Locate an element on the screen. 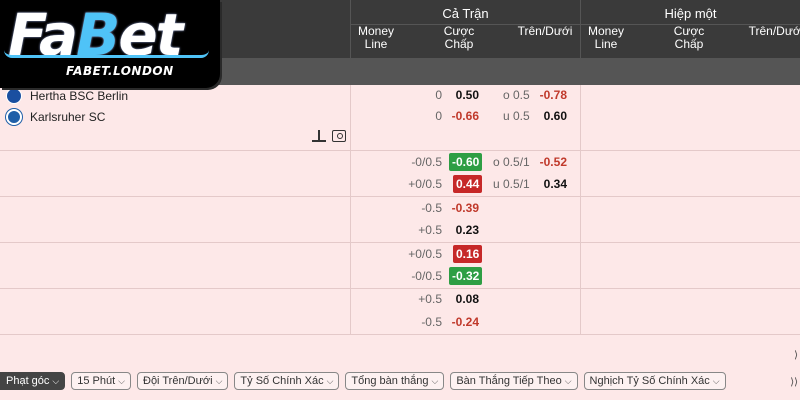 The width and height of the screenshot is (800, 400). over-under-line: u 0.5 is located at coordinates (516, 116).